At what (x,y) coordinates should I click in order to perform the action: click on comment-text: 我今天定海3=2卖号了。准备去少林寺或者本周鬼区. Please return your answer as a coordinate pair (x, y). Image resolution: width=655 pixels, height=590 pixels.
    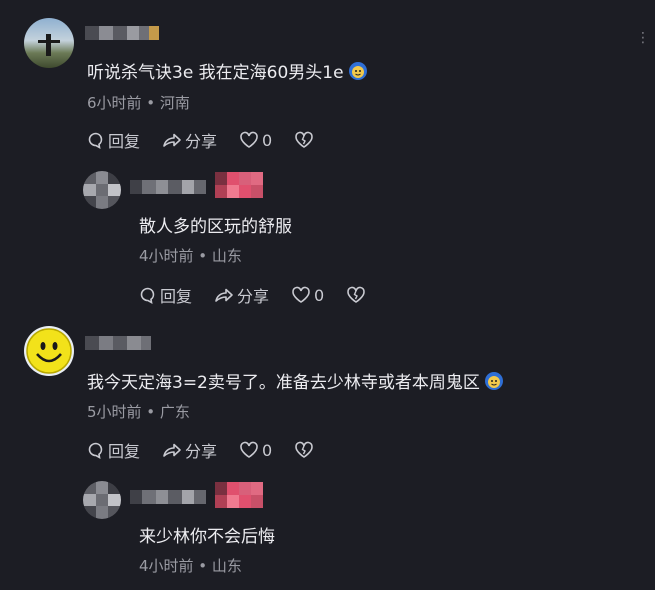
    Looking at the image, I should click on (295, 380).